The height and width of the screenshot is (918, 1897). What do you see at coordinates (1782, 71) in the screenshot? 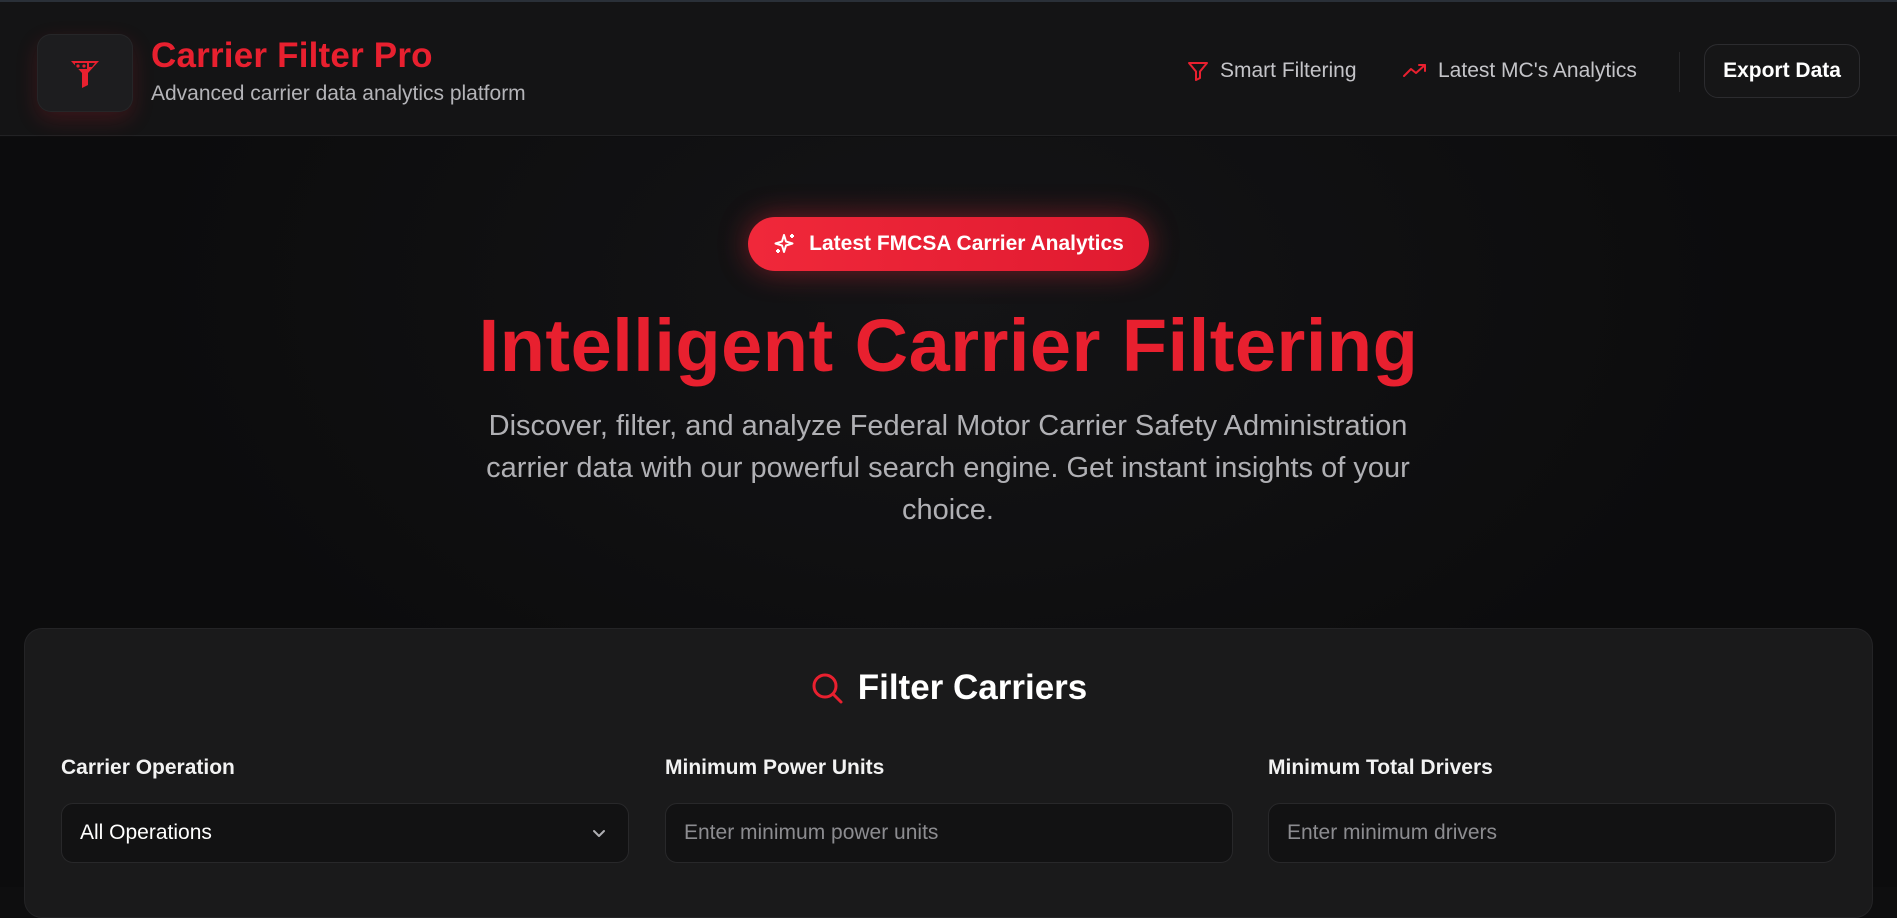
I see `export-data-button: Export Data` at bounding box center [1782, 71].